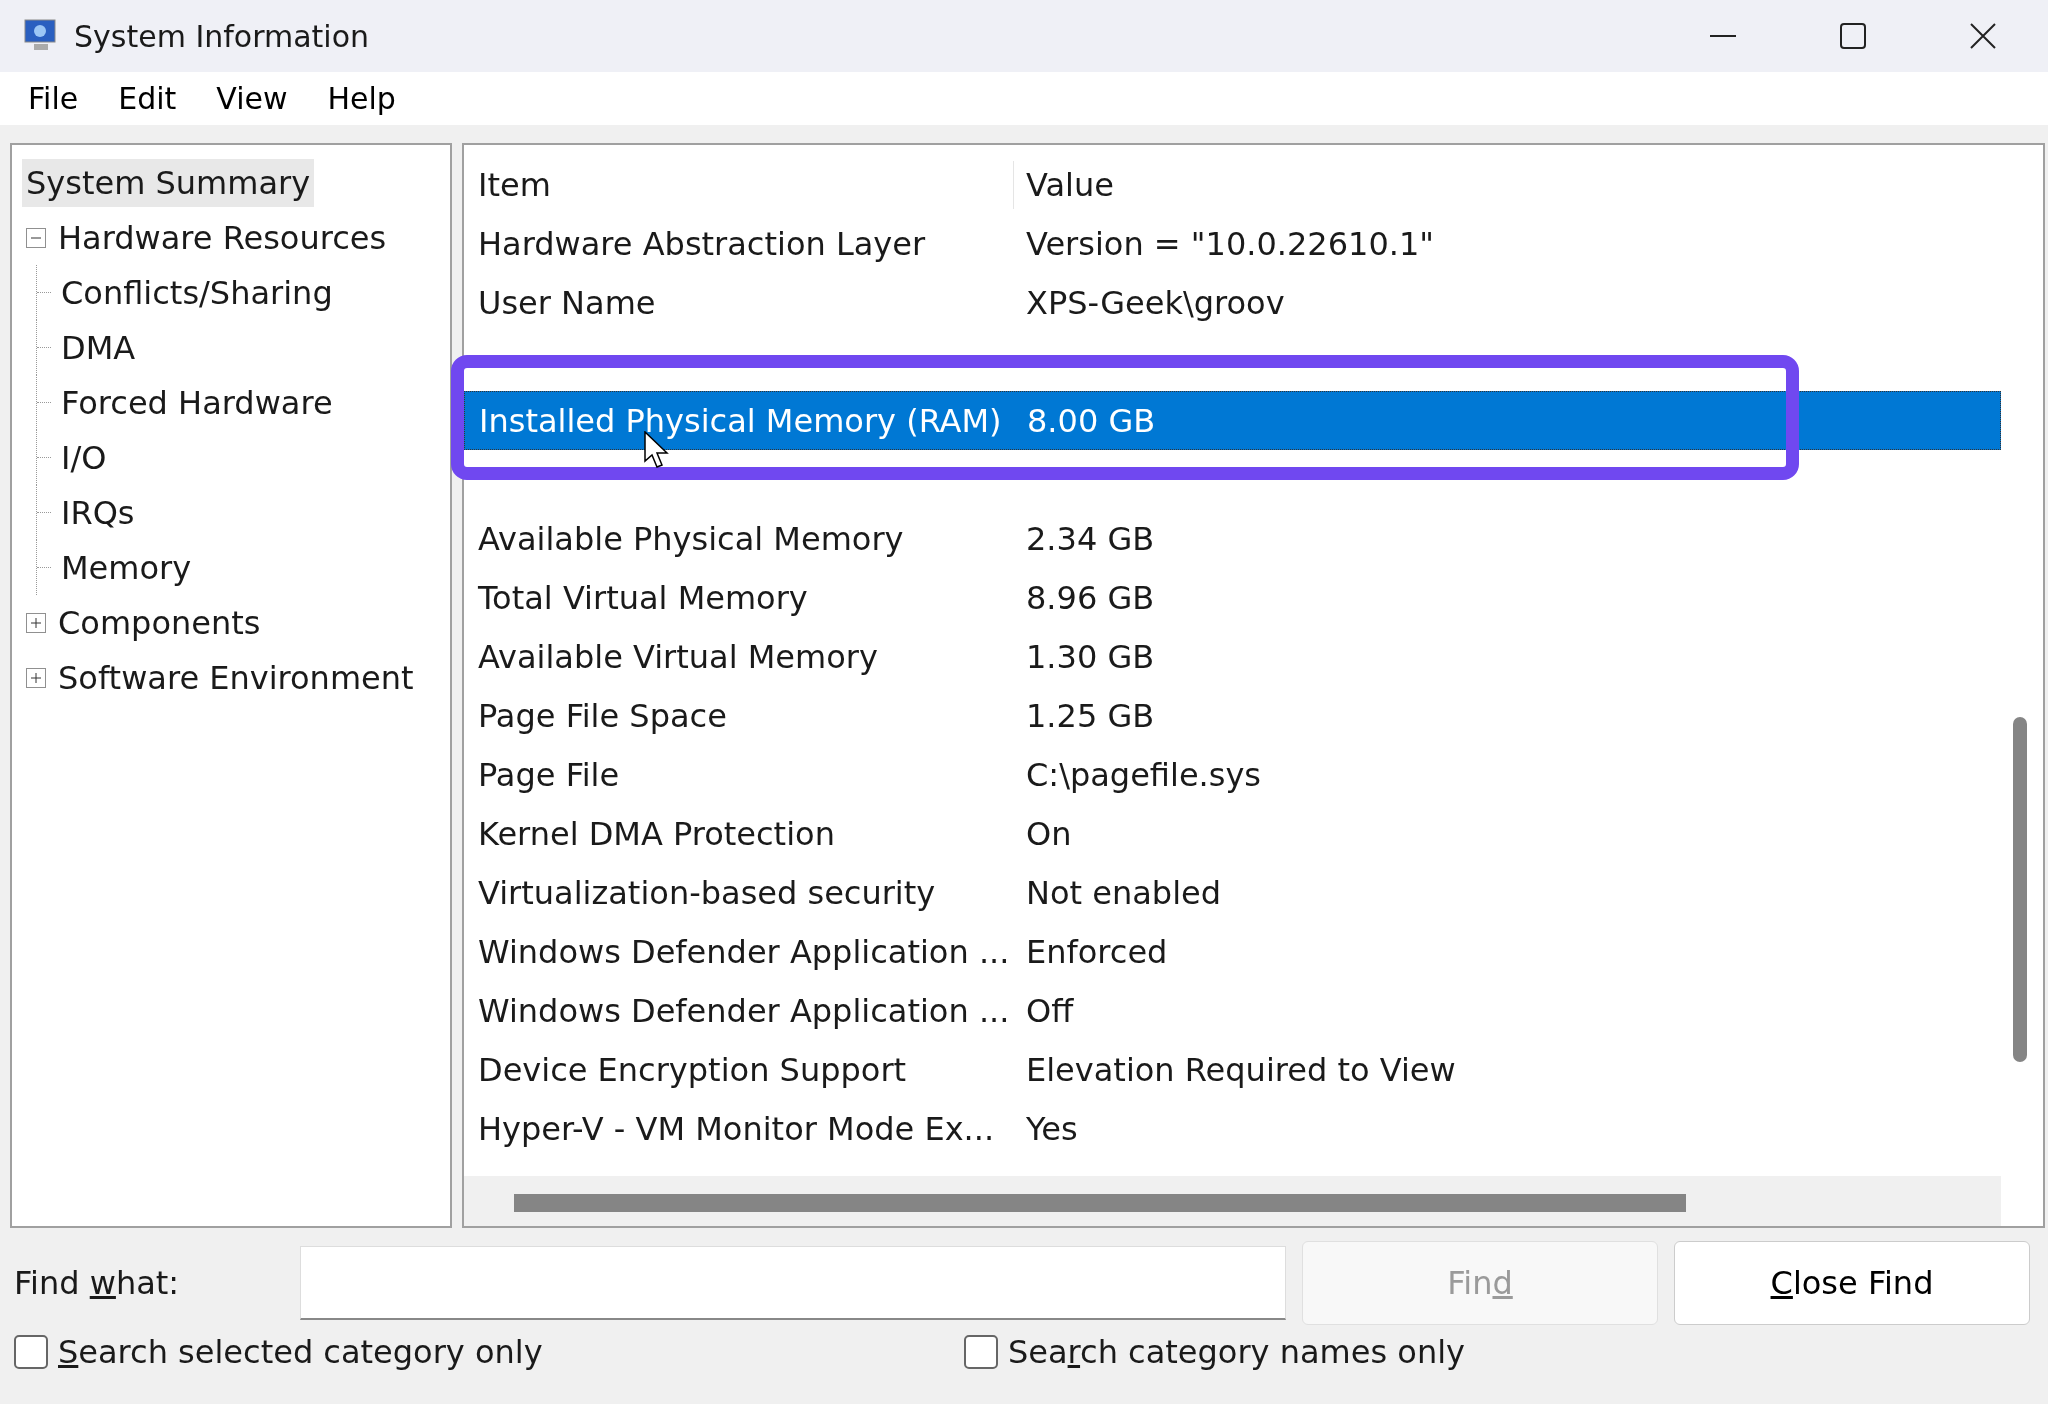 The height and width of the screenshot is (1404, 2048). Describe the element at coordinates (197, 292) in the screenshot. I see `tree-item: Conflicts/Sharing` at that location.